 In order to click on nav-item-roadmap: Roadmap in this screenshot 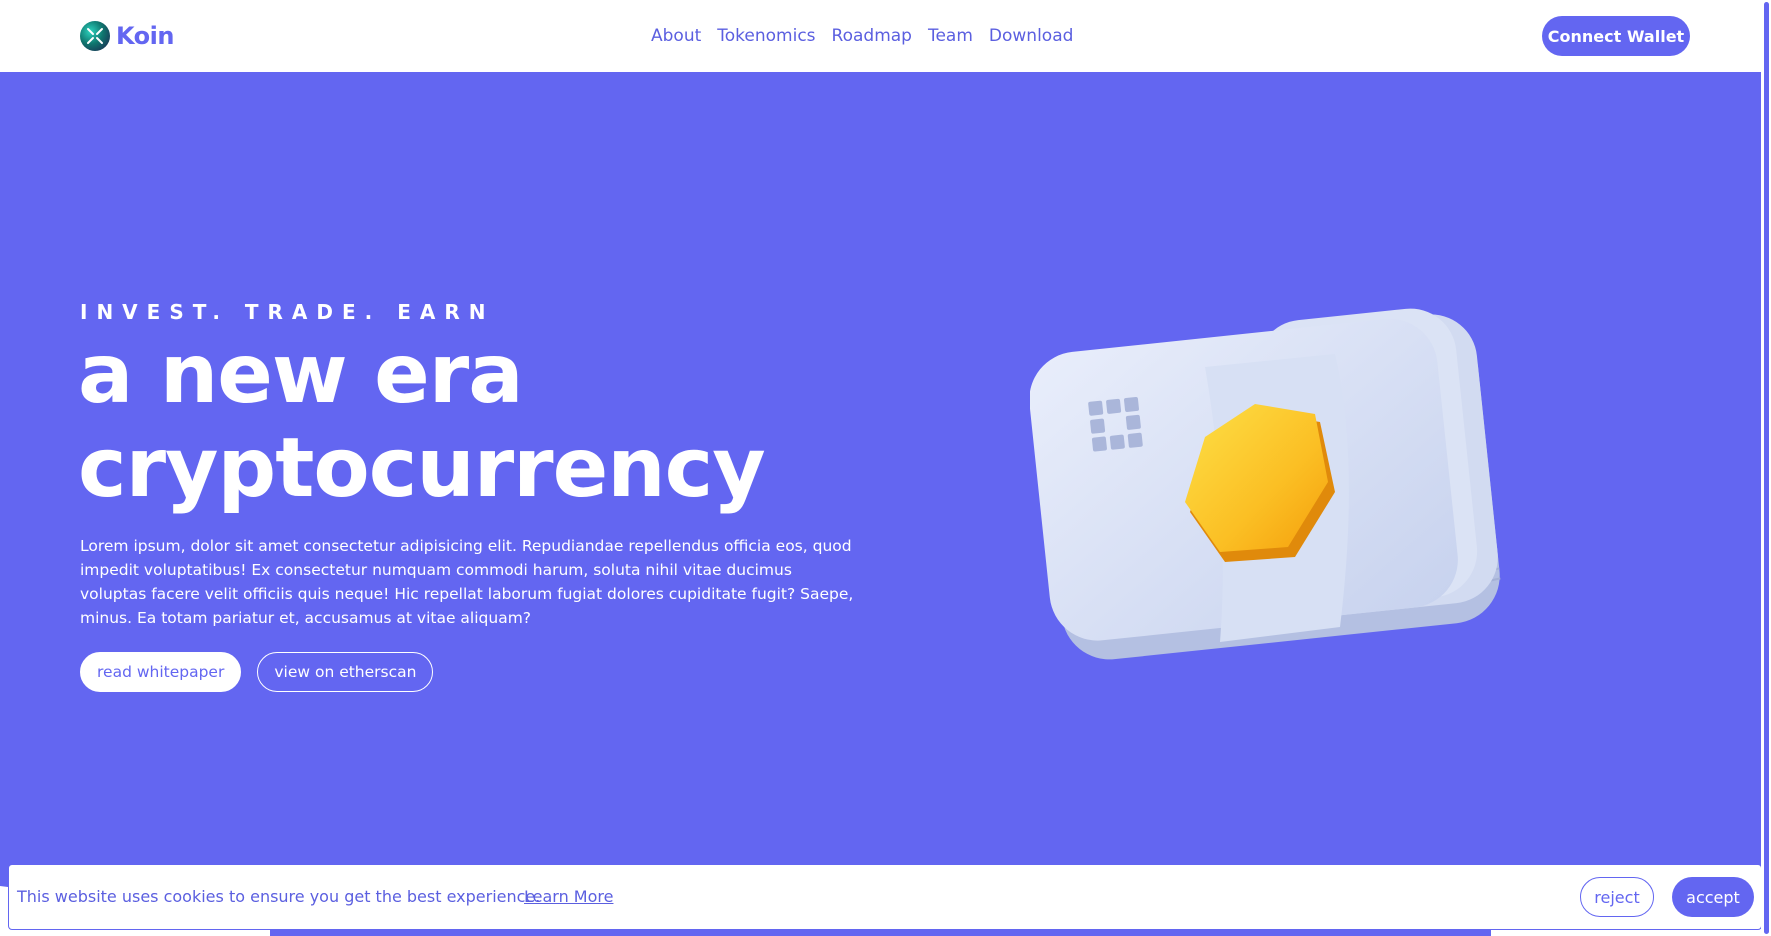, I will do `click(872, 36)`.